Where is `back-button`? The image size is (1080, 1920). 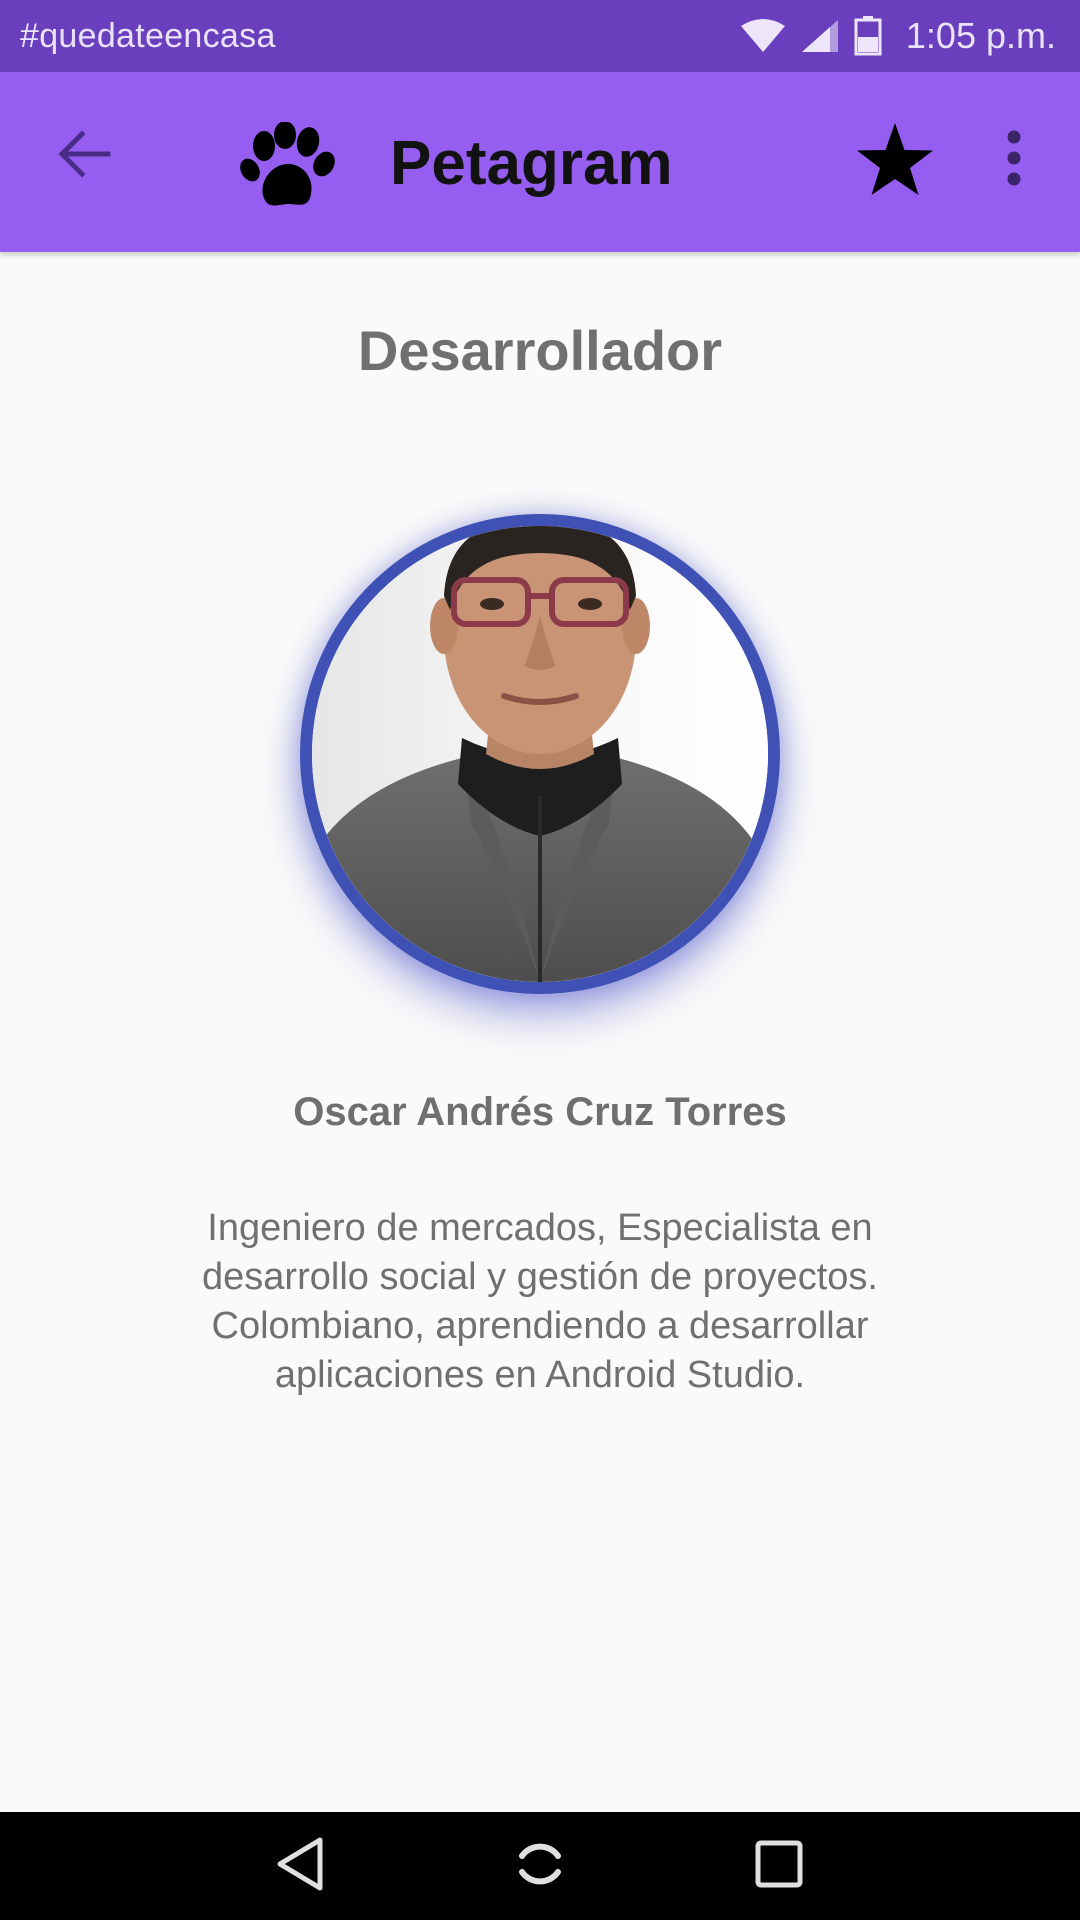 back-button is located at coordinates (84, 156).